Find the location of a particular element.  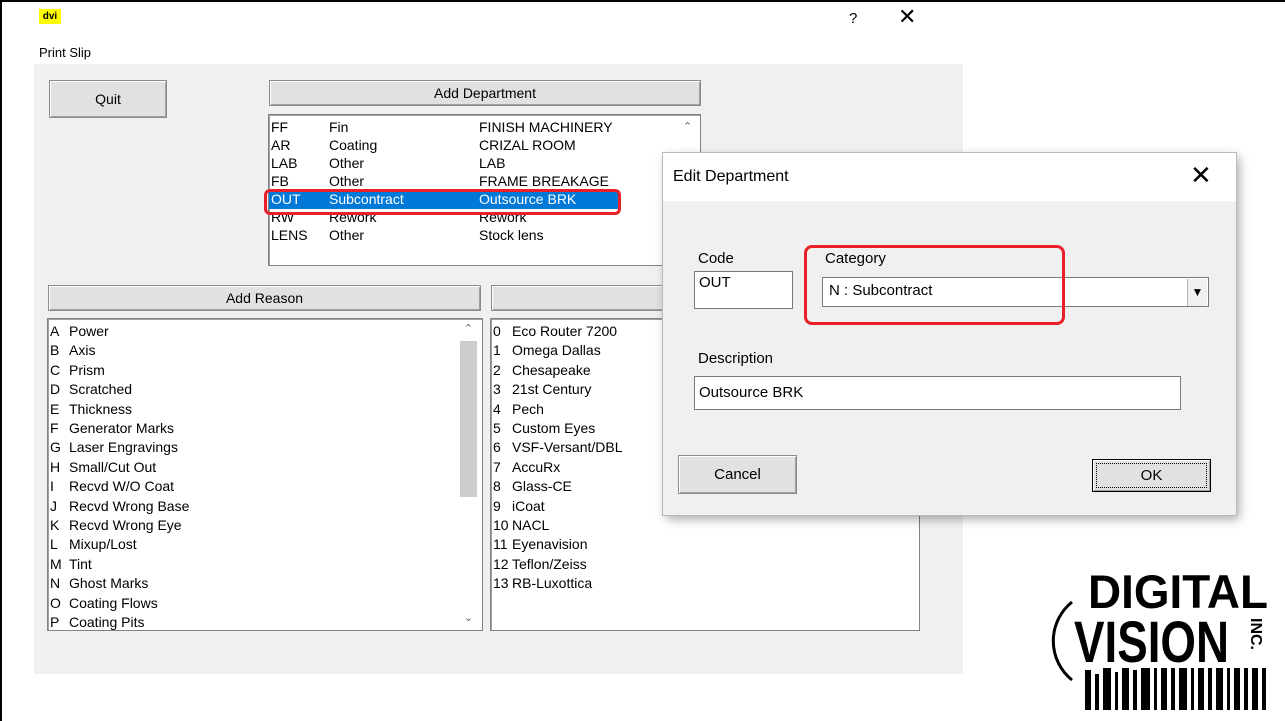

cancel-button: Cancel is located at coordinates (737, 474).